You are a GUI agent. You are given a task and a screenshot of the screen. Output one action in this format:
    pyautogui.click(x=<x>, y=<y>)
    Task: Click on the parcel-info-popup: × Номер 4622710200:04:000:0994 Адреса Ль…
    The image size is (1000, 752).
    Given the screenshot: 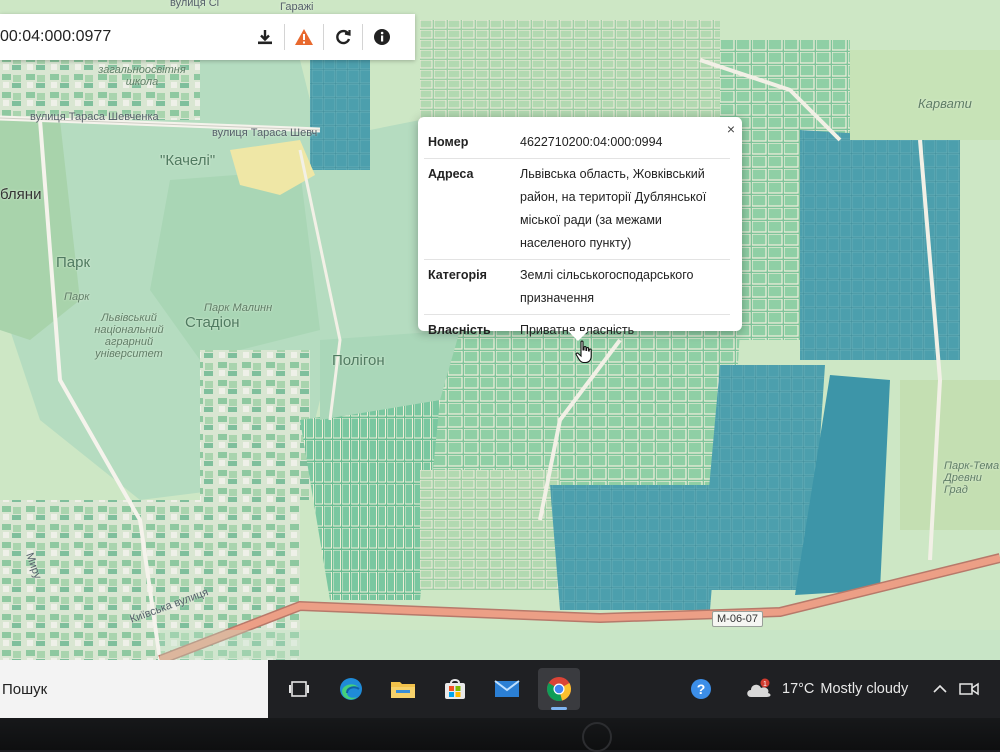 What is the action you would take?
    pyautogui.click(x=580, y=231)
    